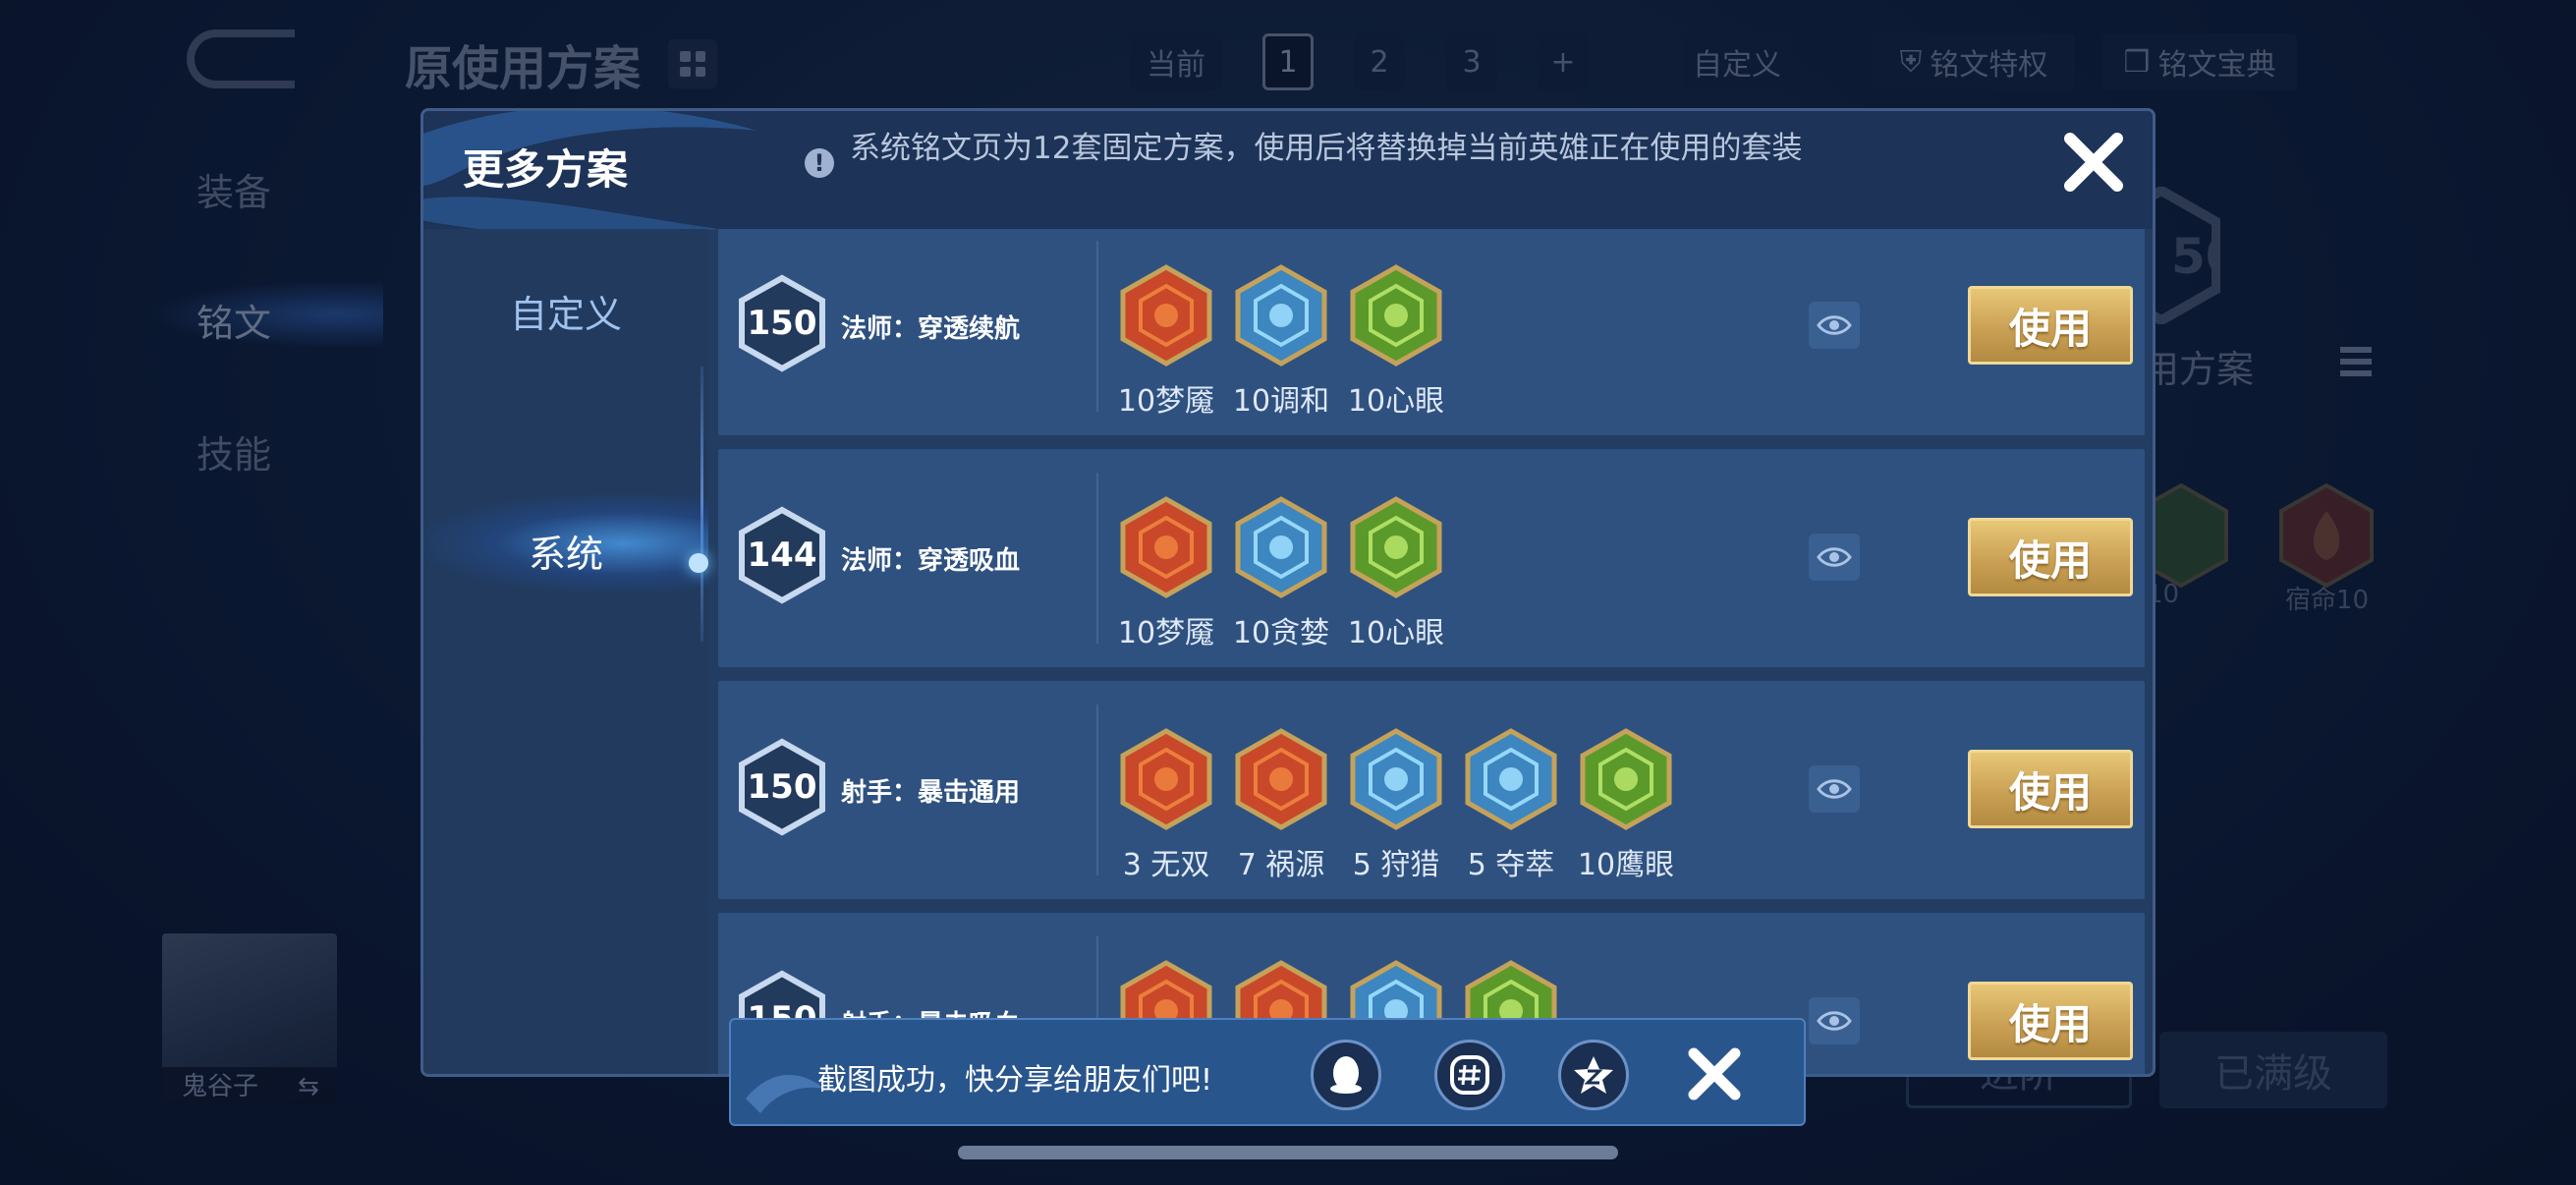 The width and height of the screenshot is (2576, 1185). I want to click on toast-close-icon, so click(1714, 1074).